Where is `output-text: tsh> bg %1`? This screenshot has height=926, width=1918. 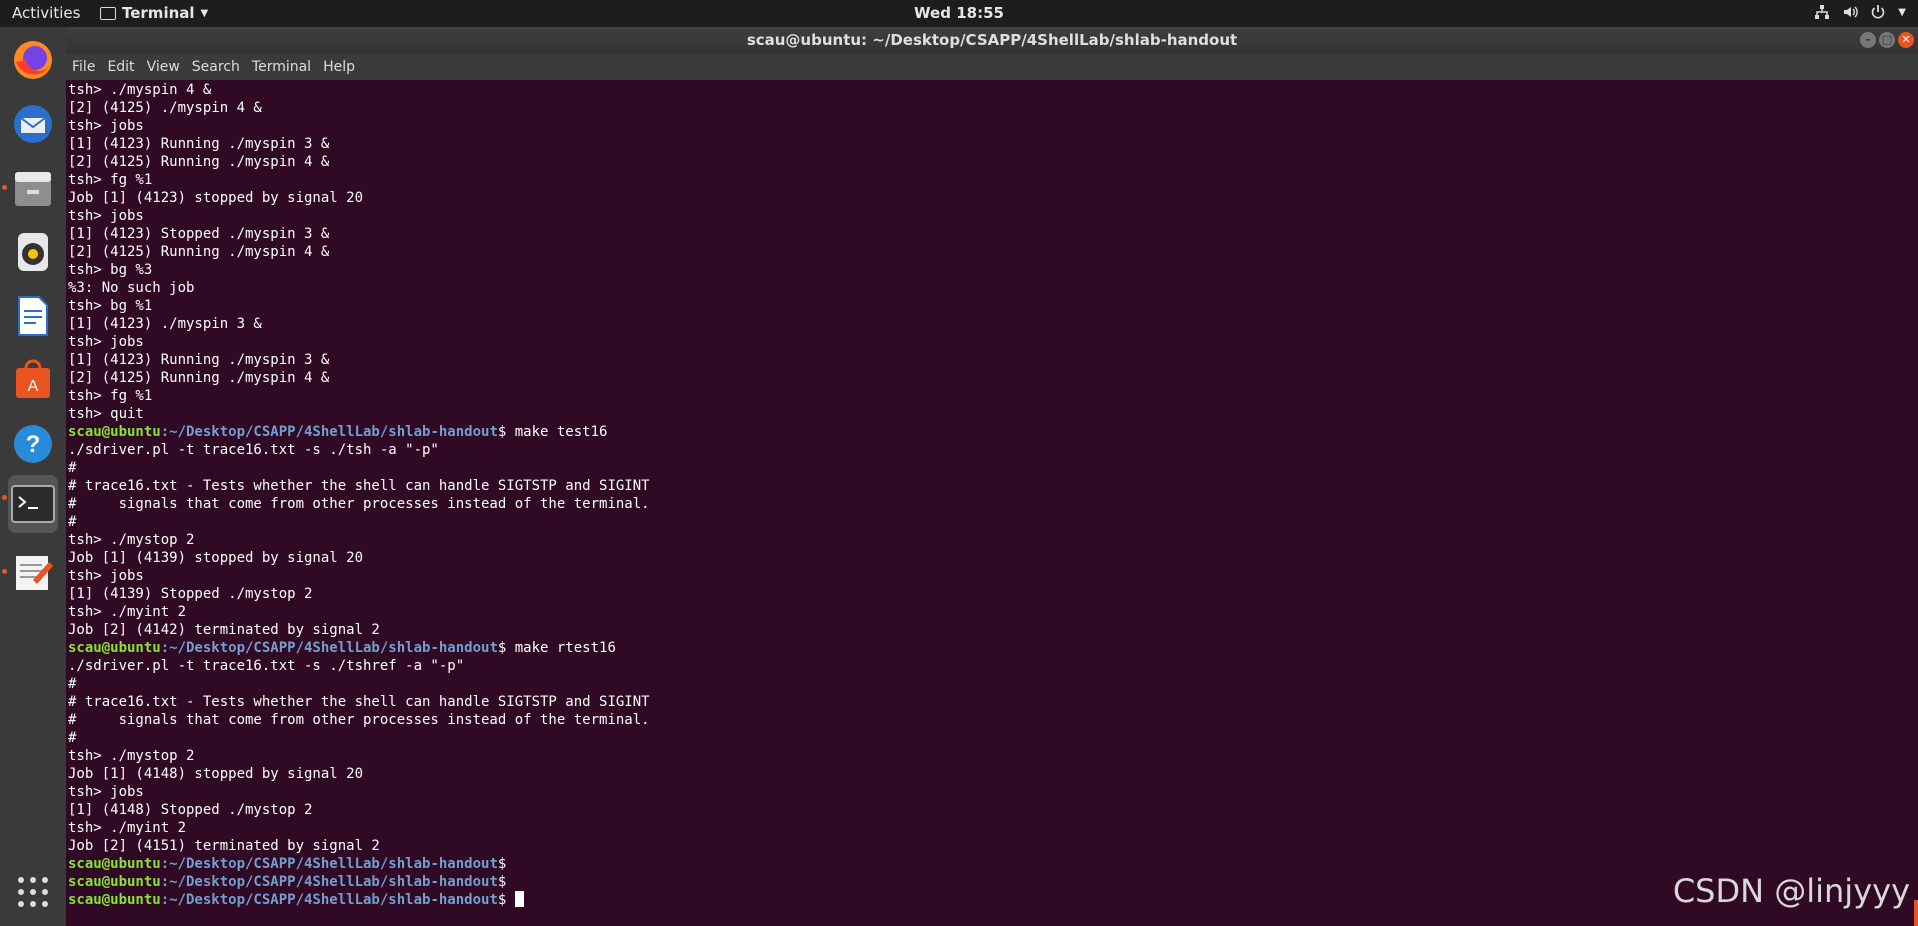
output-text: tsh> bg %1 is located at coordinates (110, 306).